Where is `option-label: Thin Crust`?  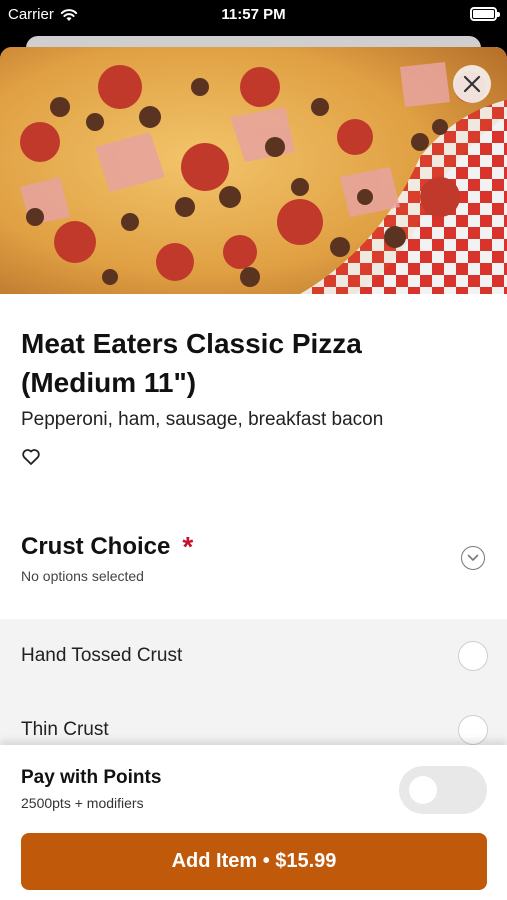 option-label: Thin Crust is located at coordinates (65, 729).